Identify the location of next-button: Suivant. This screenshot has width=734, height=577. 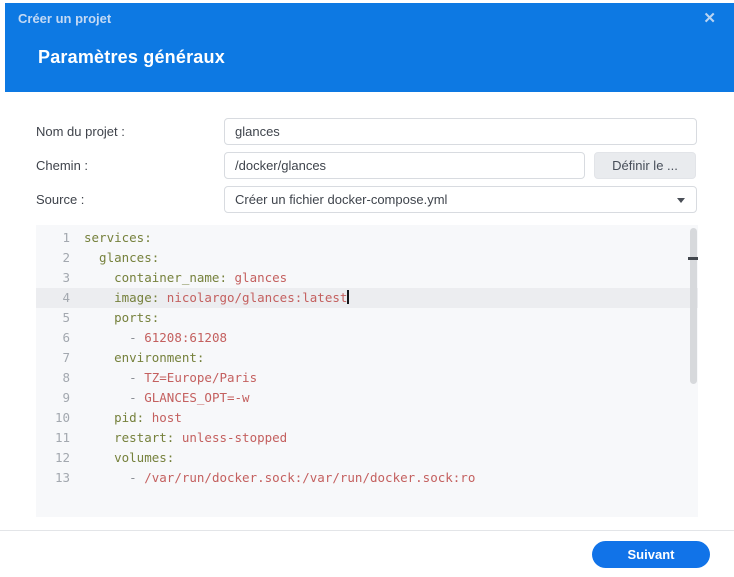
(651, 554).